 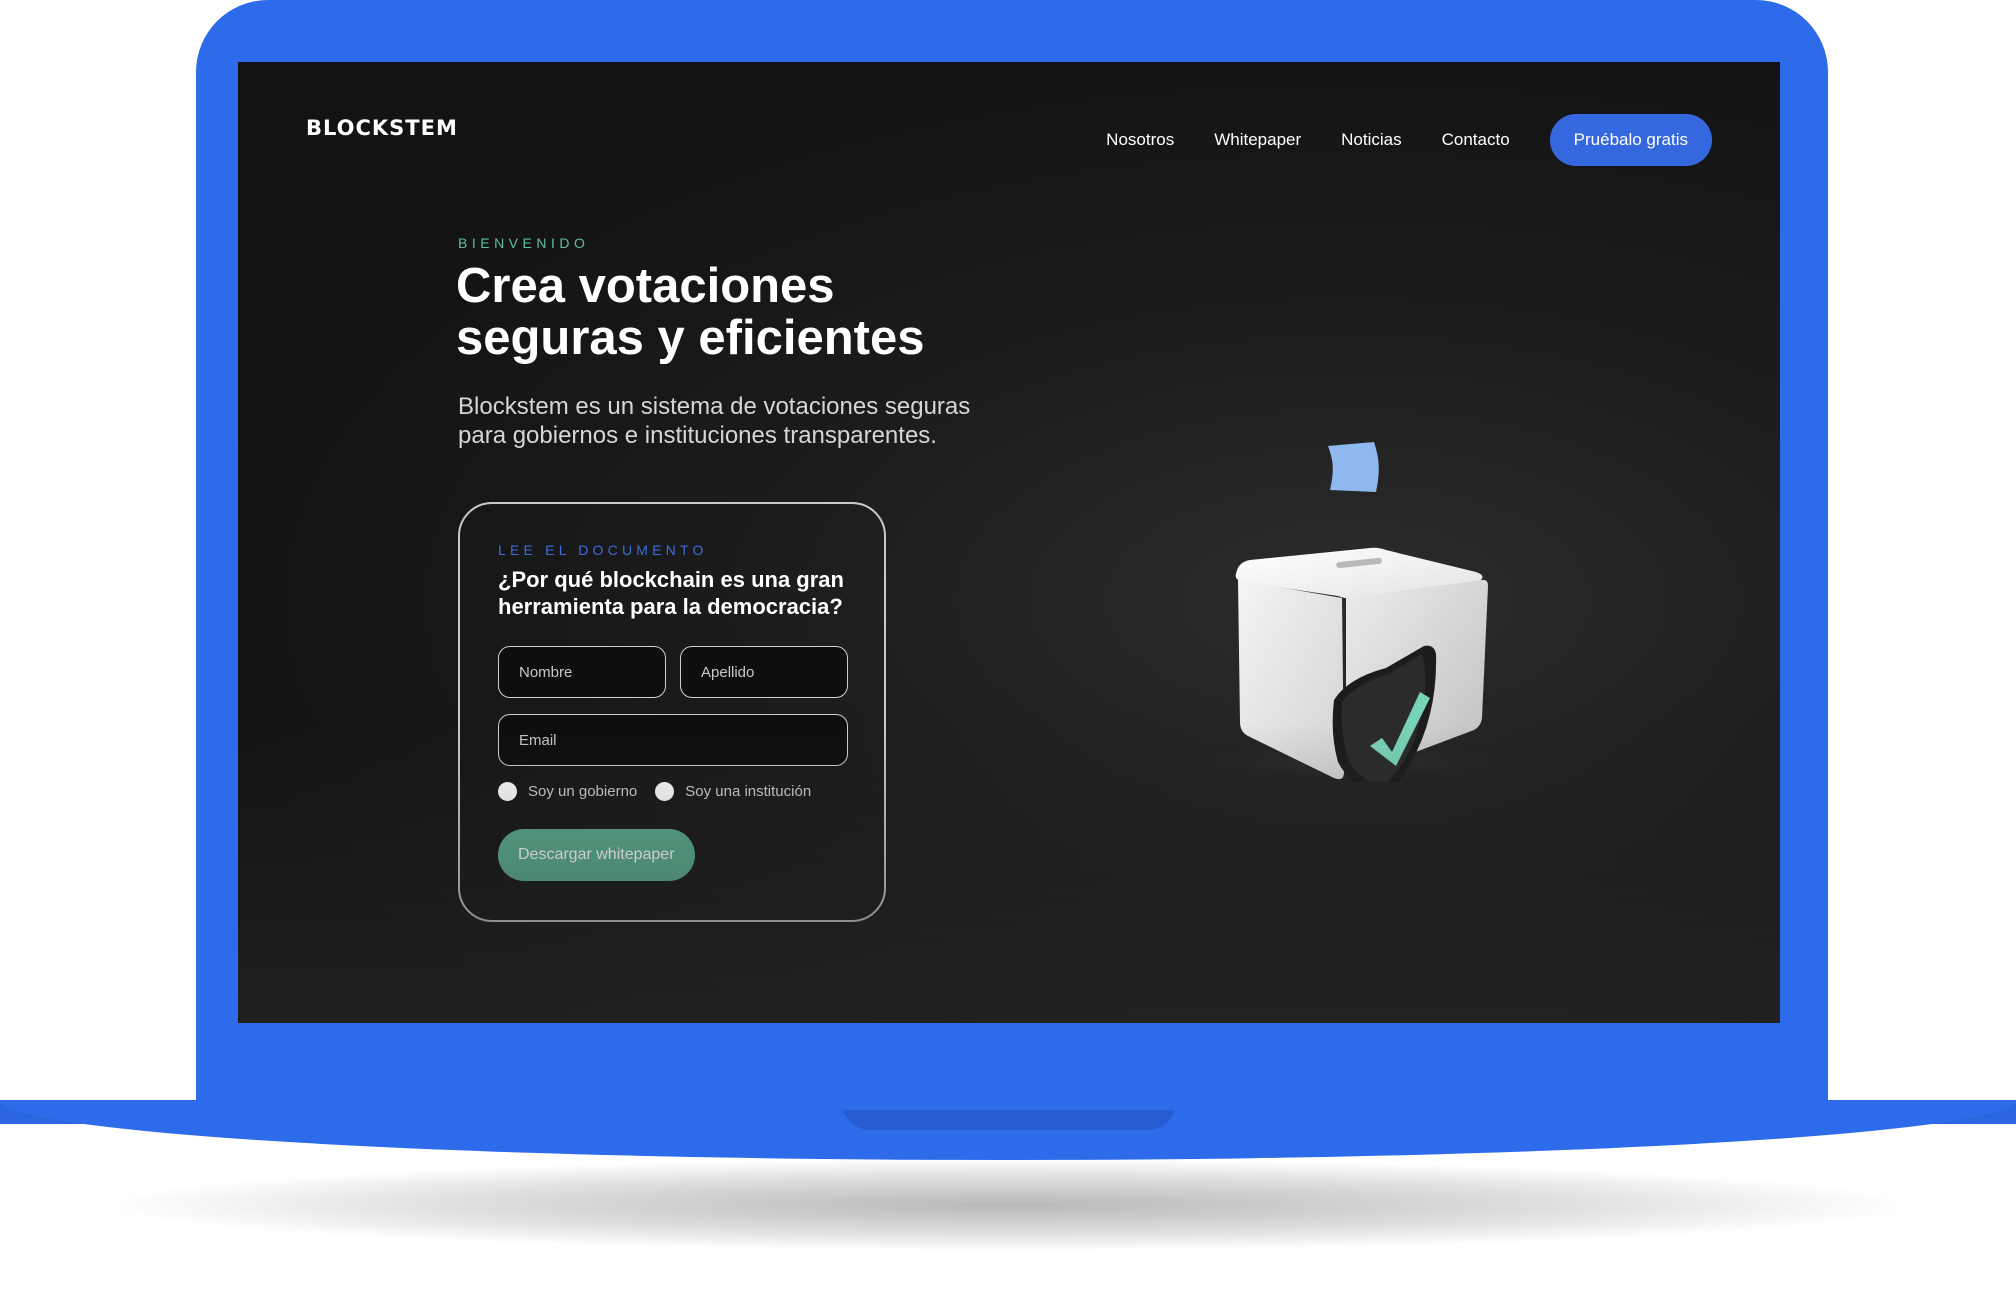 I want to click on hero-eyebrow: BIENVENIDO, so click(x=524, y=243).